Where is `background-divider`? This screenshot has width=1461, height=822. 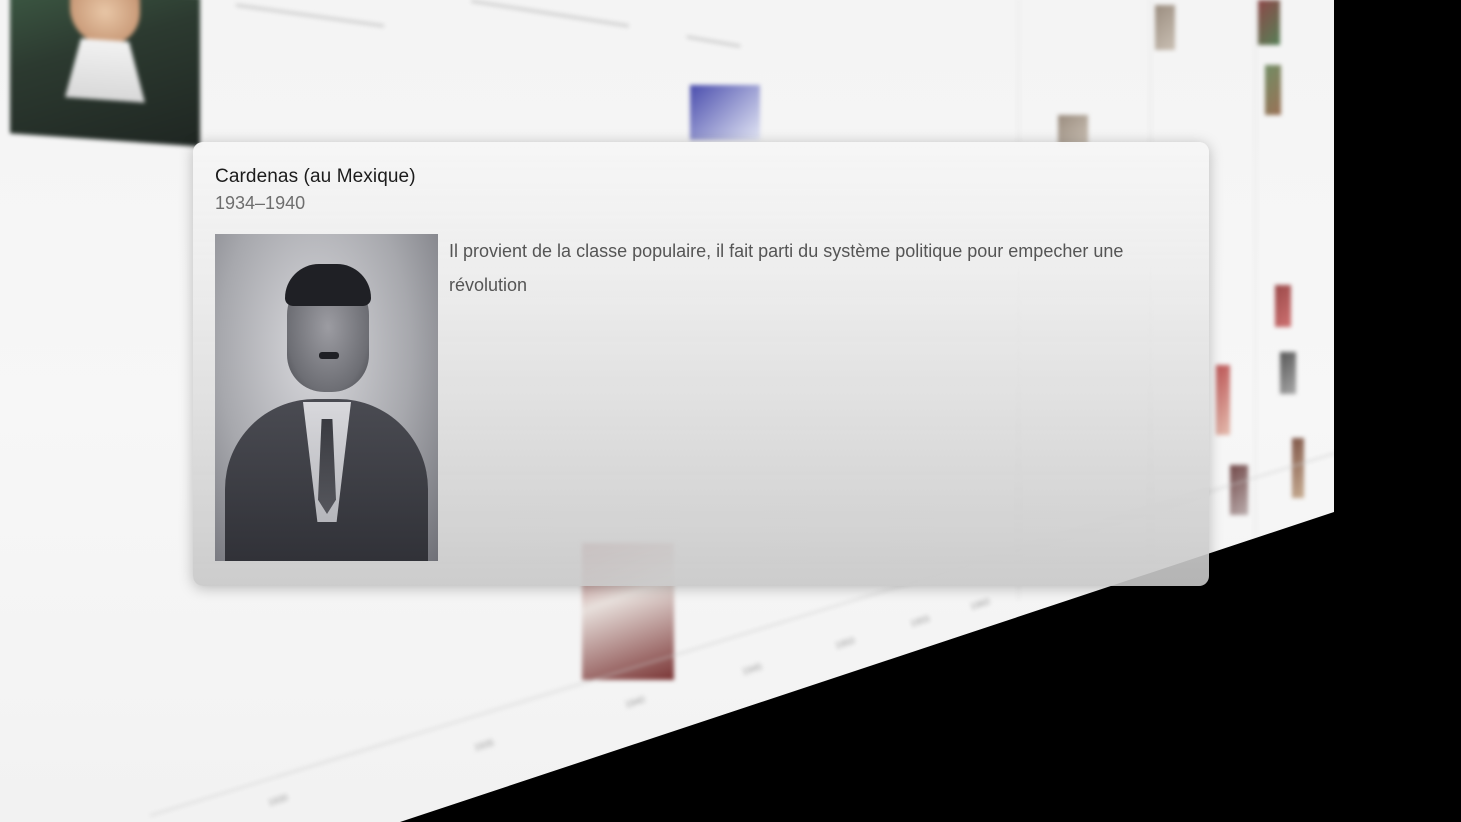 background-divider is located at coordinates (1255, 300).